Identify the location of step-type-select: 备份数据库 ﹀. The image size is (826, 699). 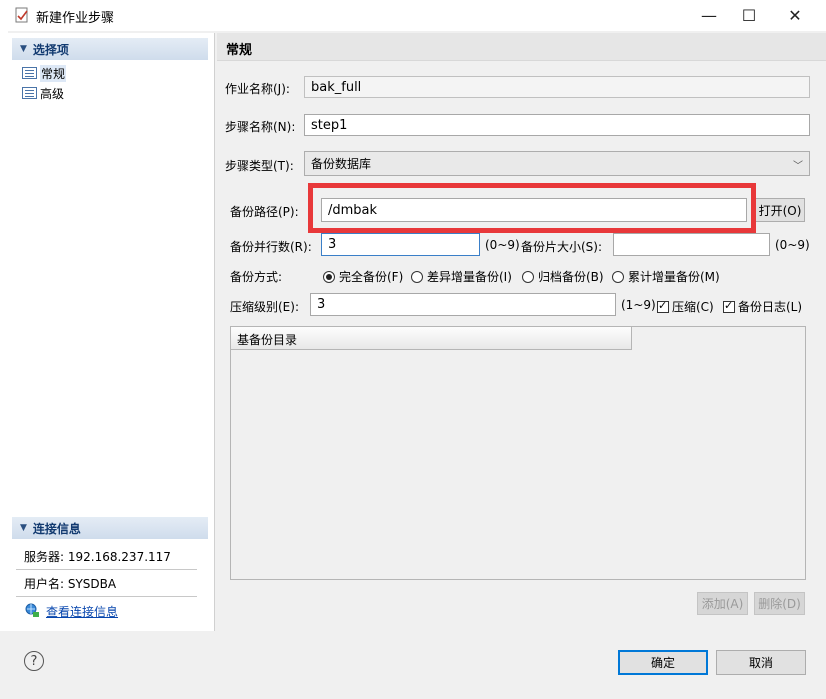
(557, 163).